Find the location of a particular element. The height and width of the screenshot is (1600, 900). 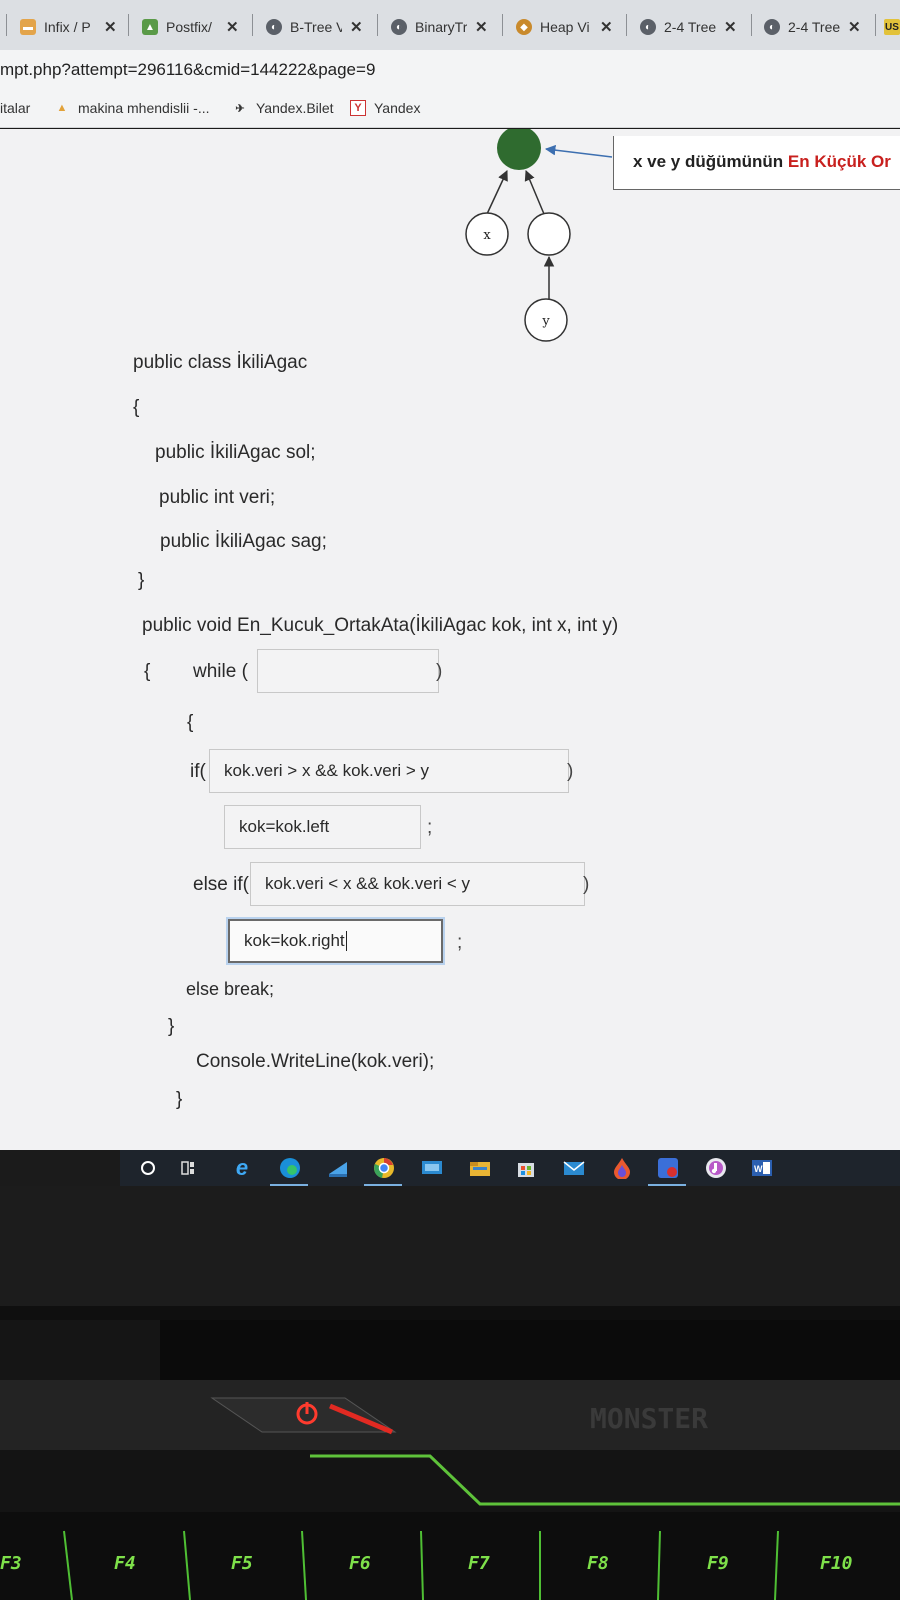

node-y-label: y is located at coordinates (545, 321).